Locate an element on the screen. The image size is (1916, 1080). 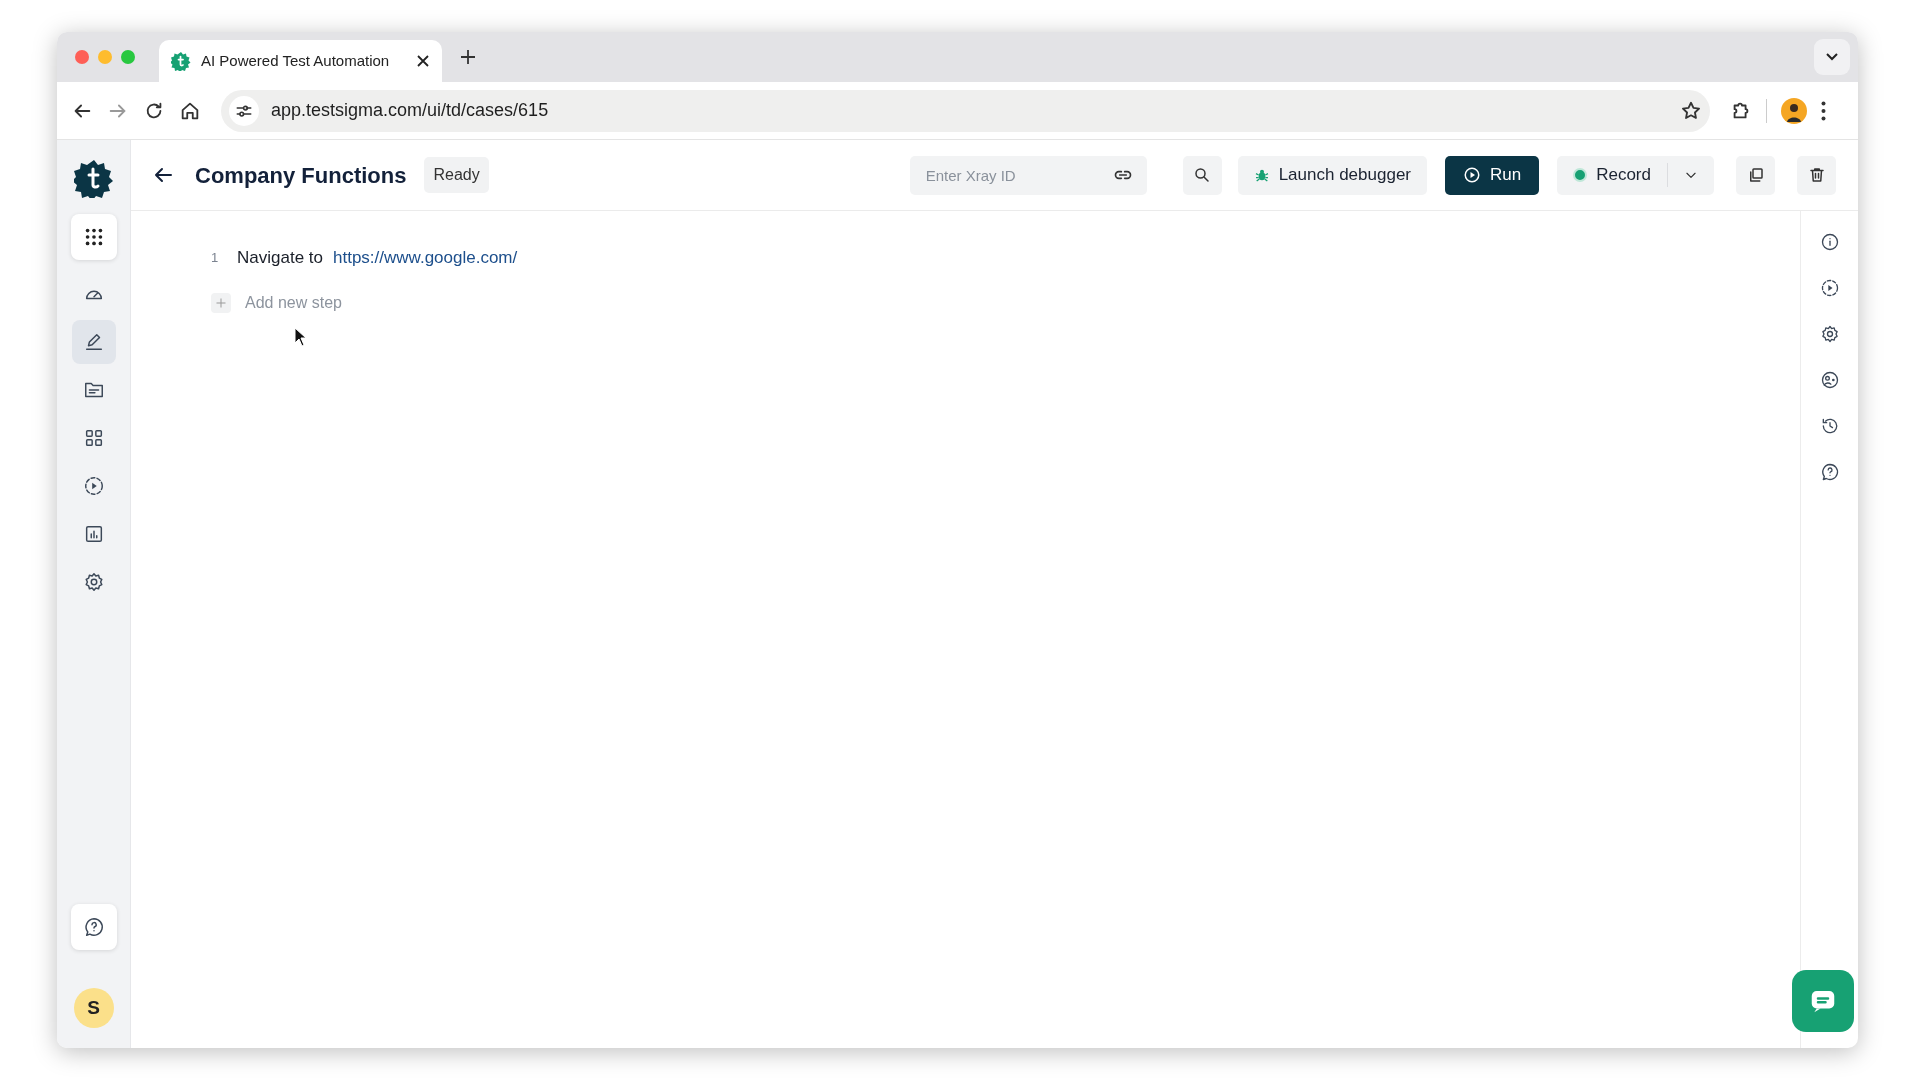
step-number: 1 is located at coordinates (215, 258).